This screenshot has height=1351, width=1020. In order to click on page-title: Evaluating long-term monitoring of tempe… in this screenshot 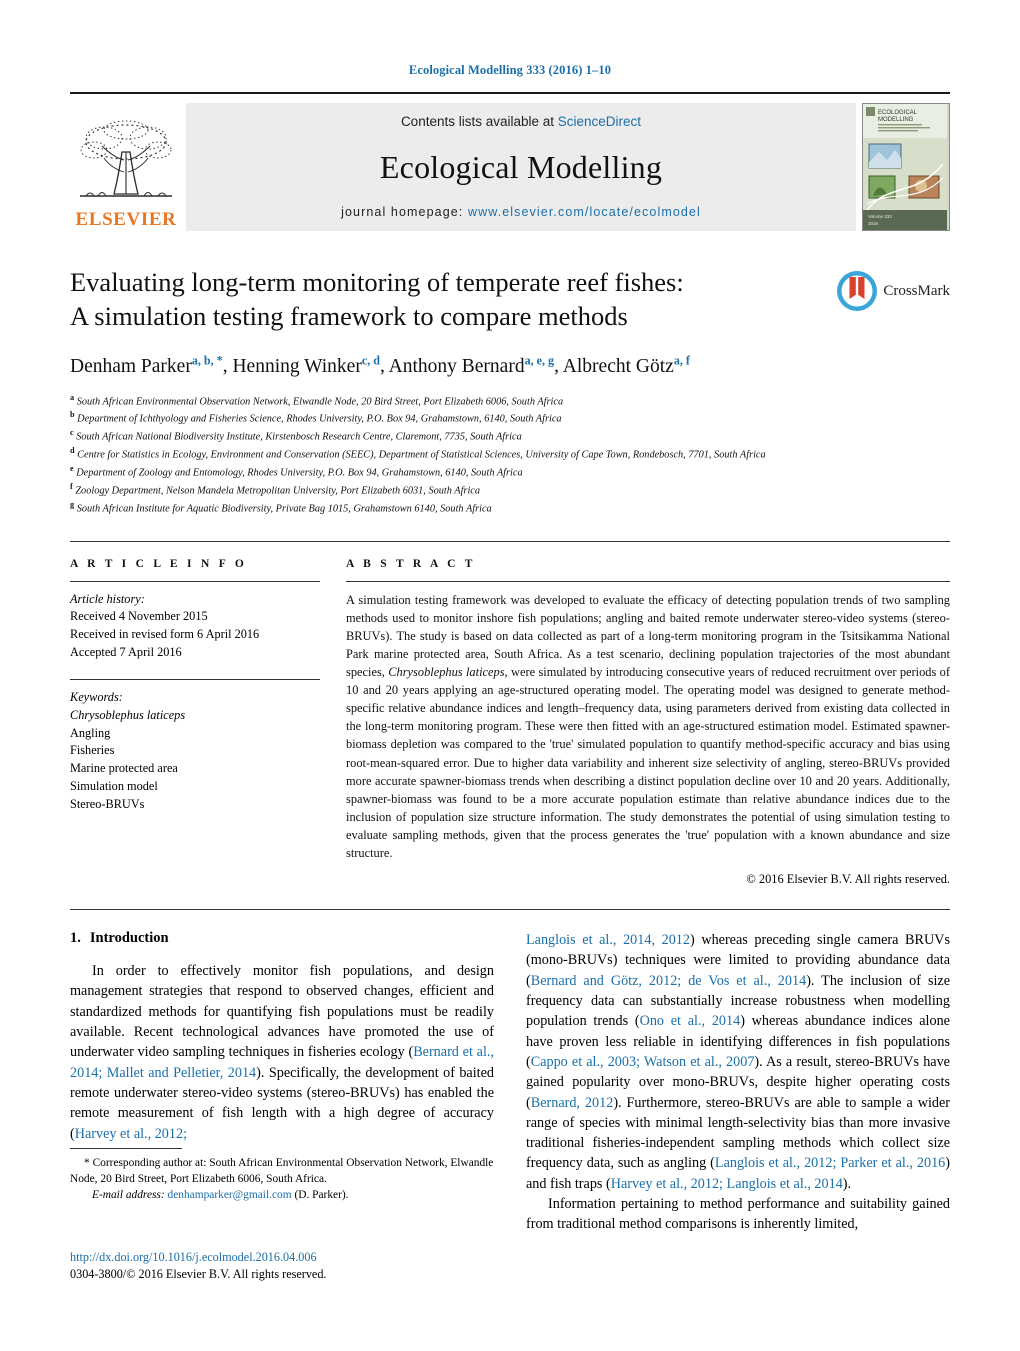, I will do `click(460, 299)`.